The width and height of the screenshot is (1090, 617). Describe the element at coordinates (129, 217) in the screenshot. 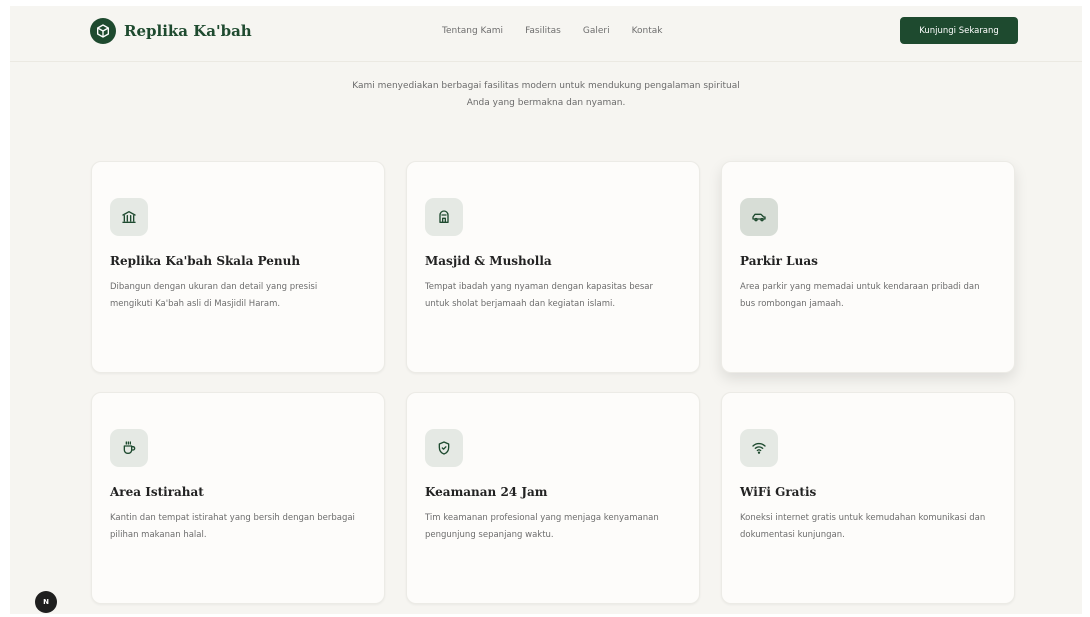

I see `landmark-icon` at that location.